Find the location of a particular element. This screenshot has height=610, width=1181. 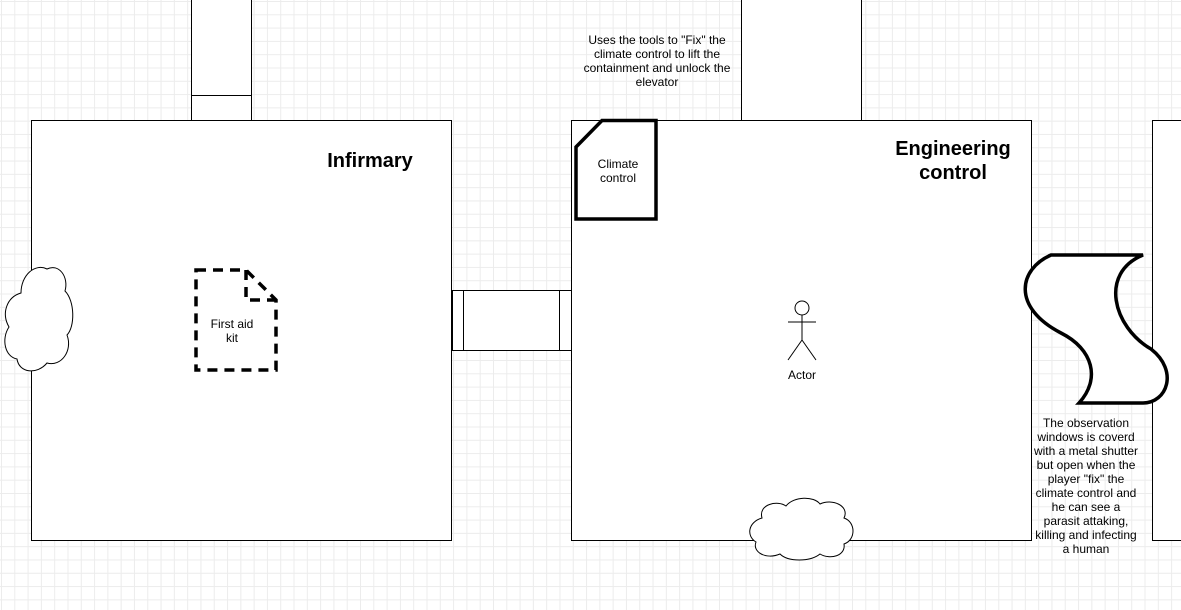

corridor-top-right is located at coordinates (801, 61).